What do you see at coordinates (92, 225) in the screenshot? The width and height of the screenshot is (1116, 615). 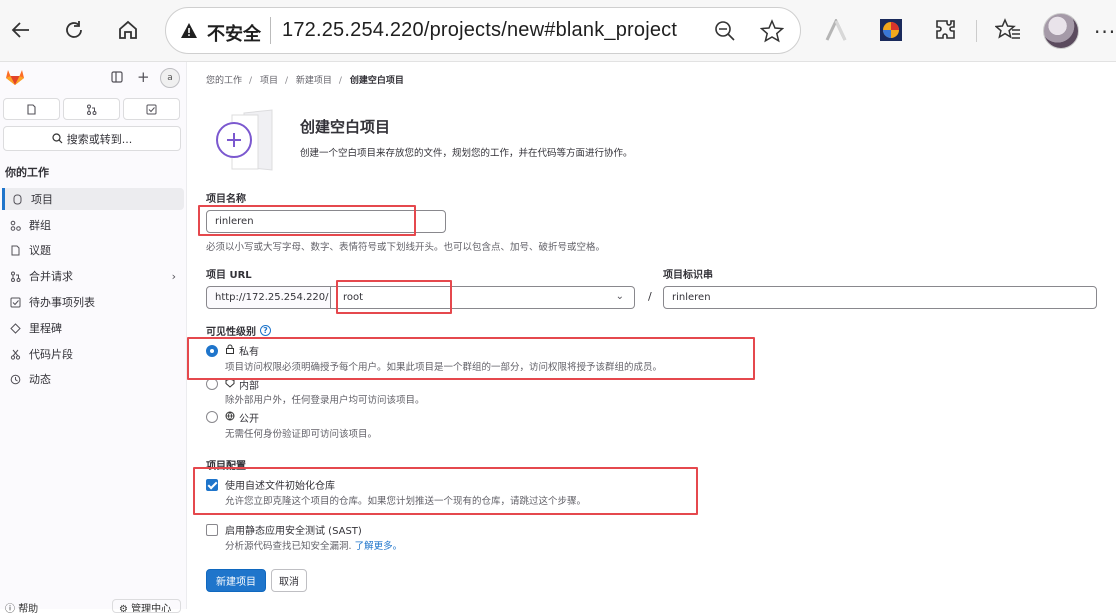 I see `sidebar-item-groups: 群组` at bounding box center [92, 225].